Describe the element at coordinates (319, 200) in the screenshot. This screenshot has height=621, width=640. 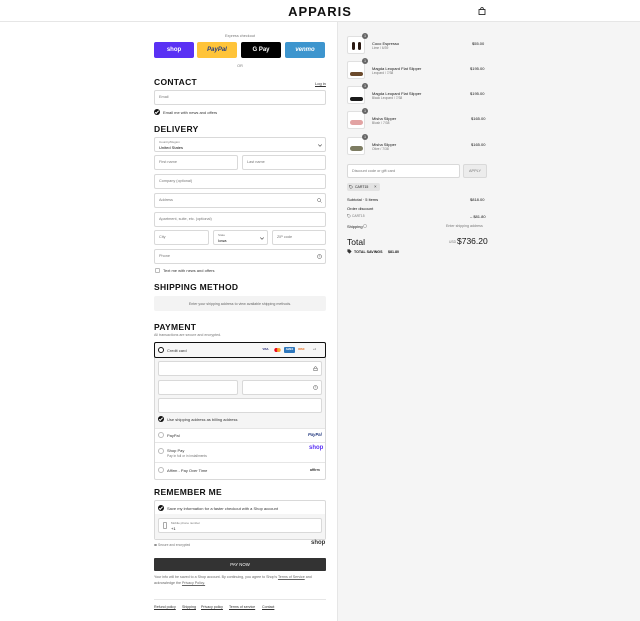
I see `search-icon` at that location.